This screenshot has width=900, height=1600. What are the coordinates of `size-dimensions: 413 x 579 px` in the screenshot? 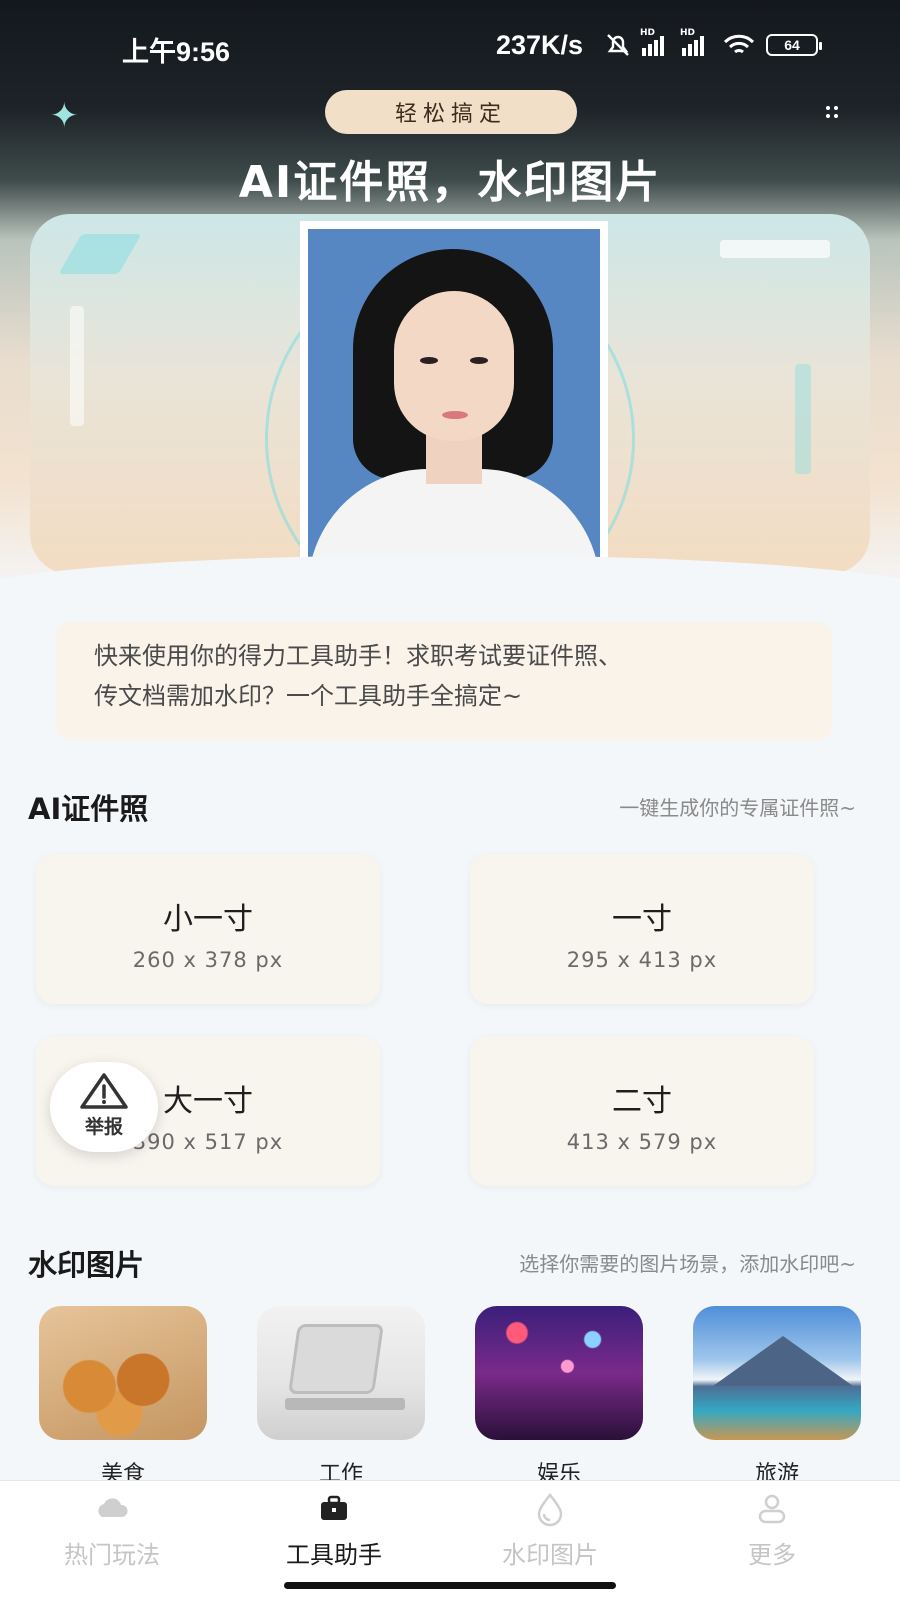 It's located at (642, 1142).